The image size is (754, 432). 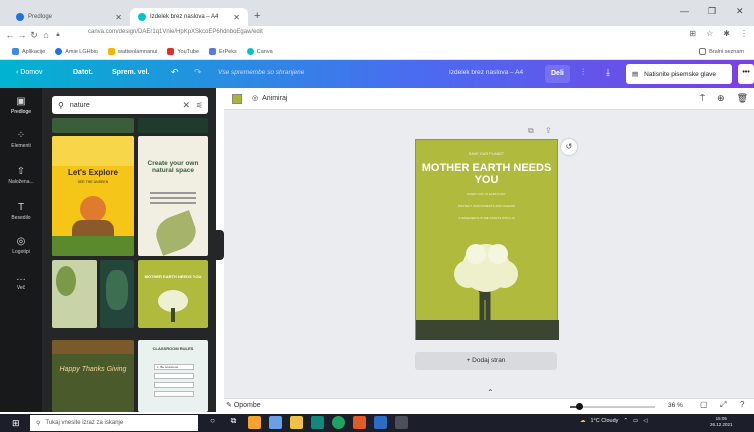 I want to click on star-icon: ☆, so click(x=709, y=33).